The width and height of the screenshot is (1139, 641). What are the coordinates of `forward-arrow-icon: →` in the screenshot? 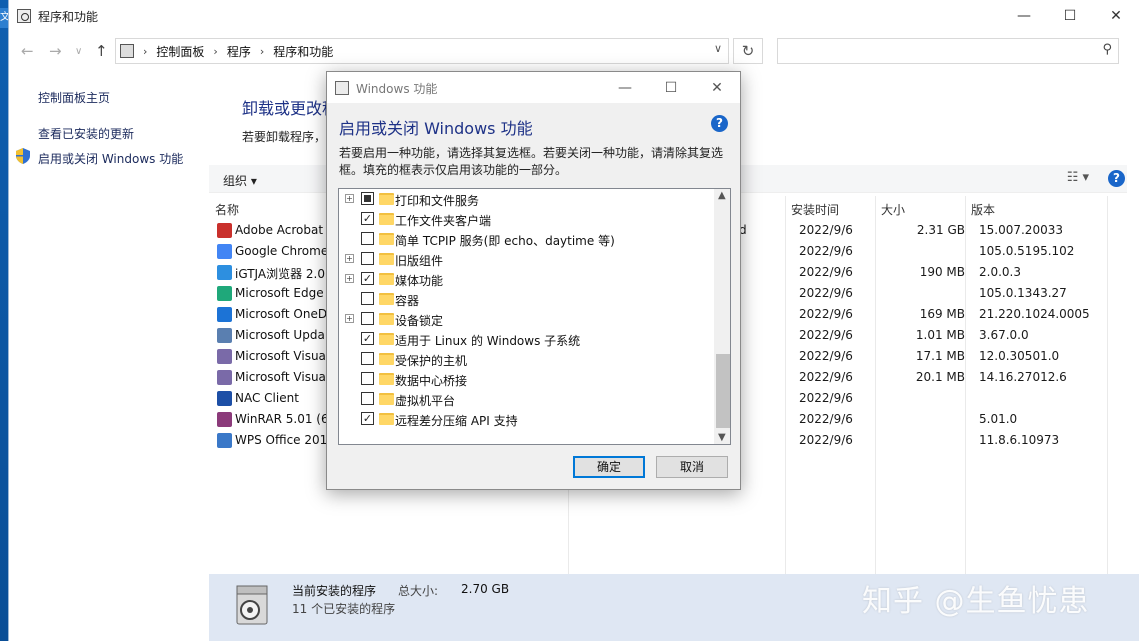 It's located at (55, 51).